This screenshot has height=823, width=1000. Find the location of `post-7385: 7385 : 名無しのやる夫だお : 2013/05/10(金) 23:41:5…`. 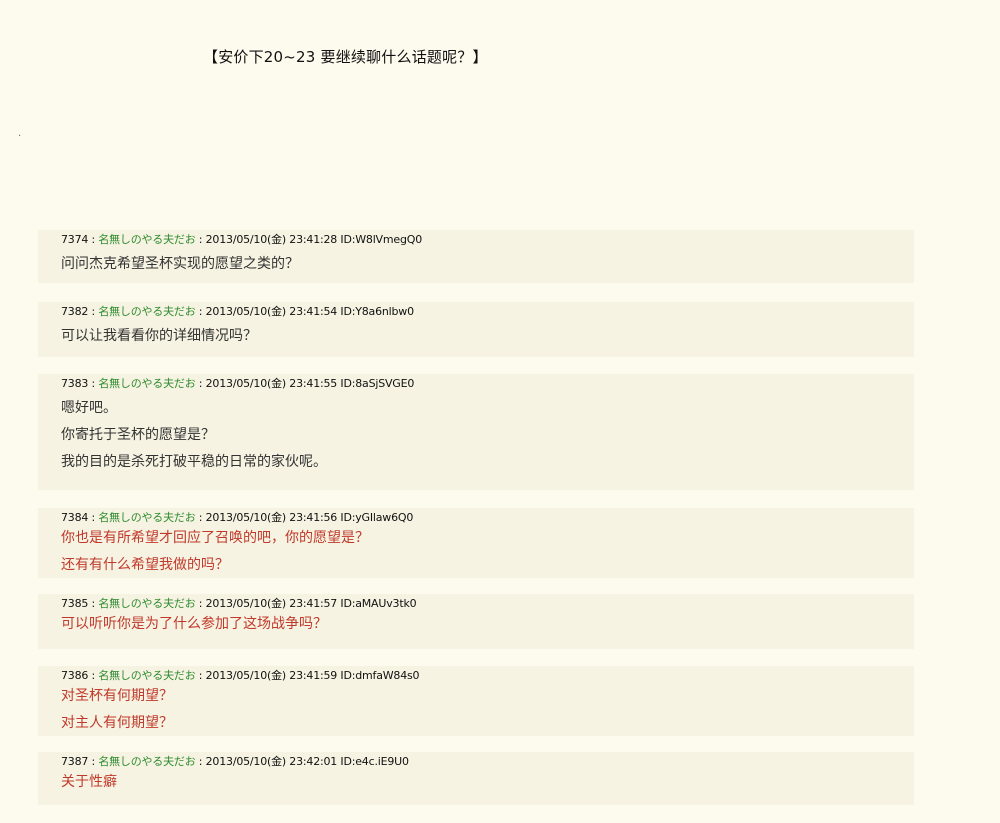

post-7385: 7385 : 名無しのやる夫だお : 2013/05/10(金) 23:41:5… is located at coordinates (476, 621).